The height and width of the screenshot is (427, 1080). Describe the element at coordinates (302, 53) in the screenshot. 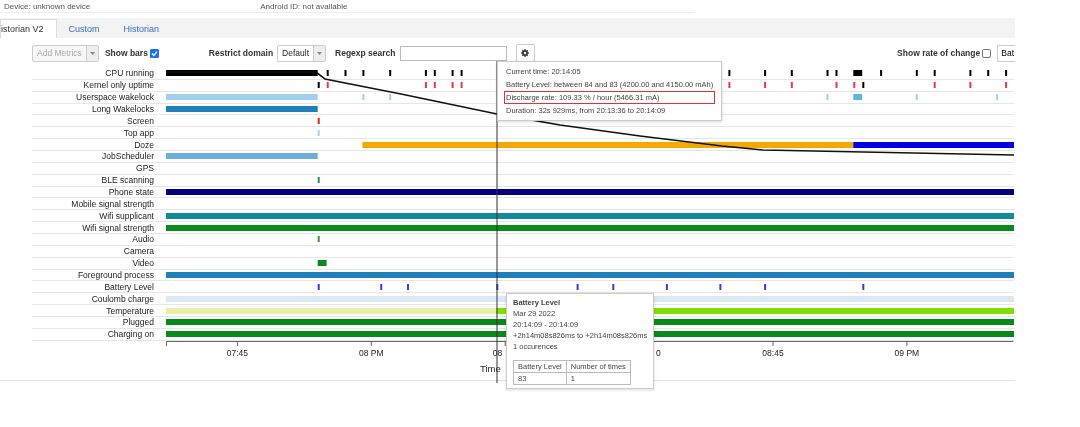

I see `domain-dropdown: Default` at that location.